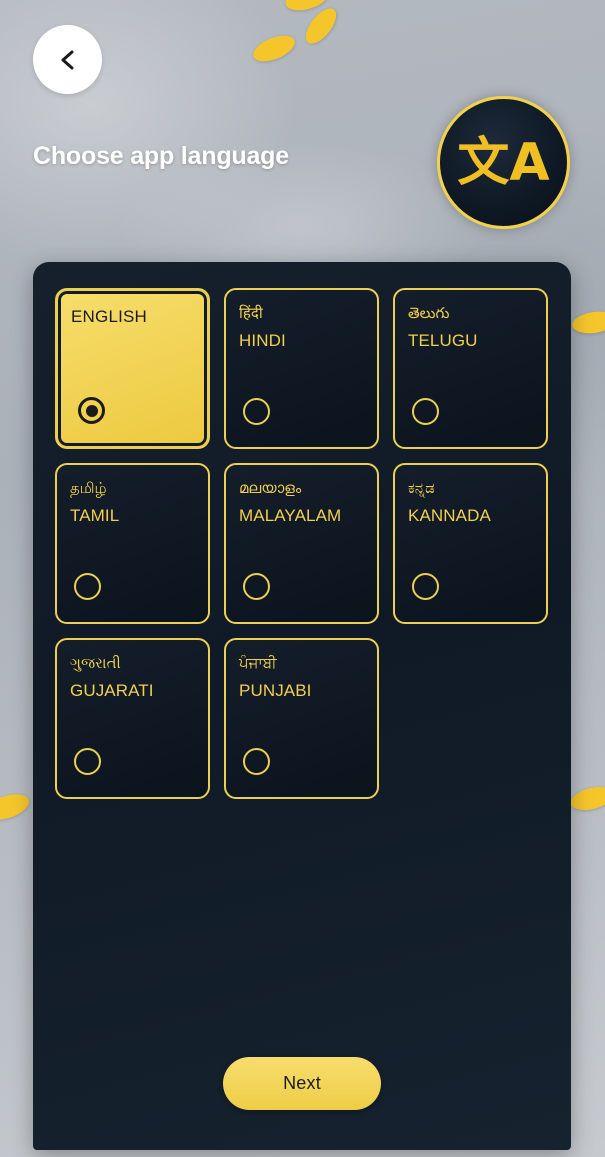 The height and width of the screenshot is (1157, 605). What do you see at coordinates (270, 488) in the screenshot?
I see `language-native-label: മലയാളം` at bounding box center [270, 488].